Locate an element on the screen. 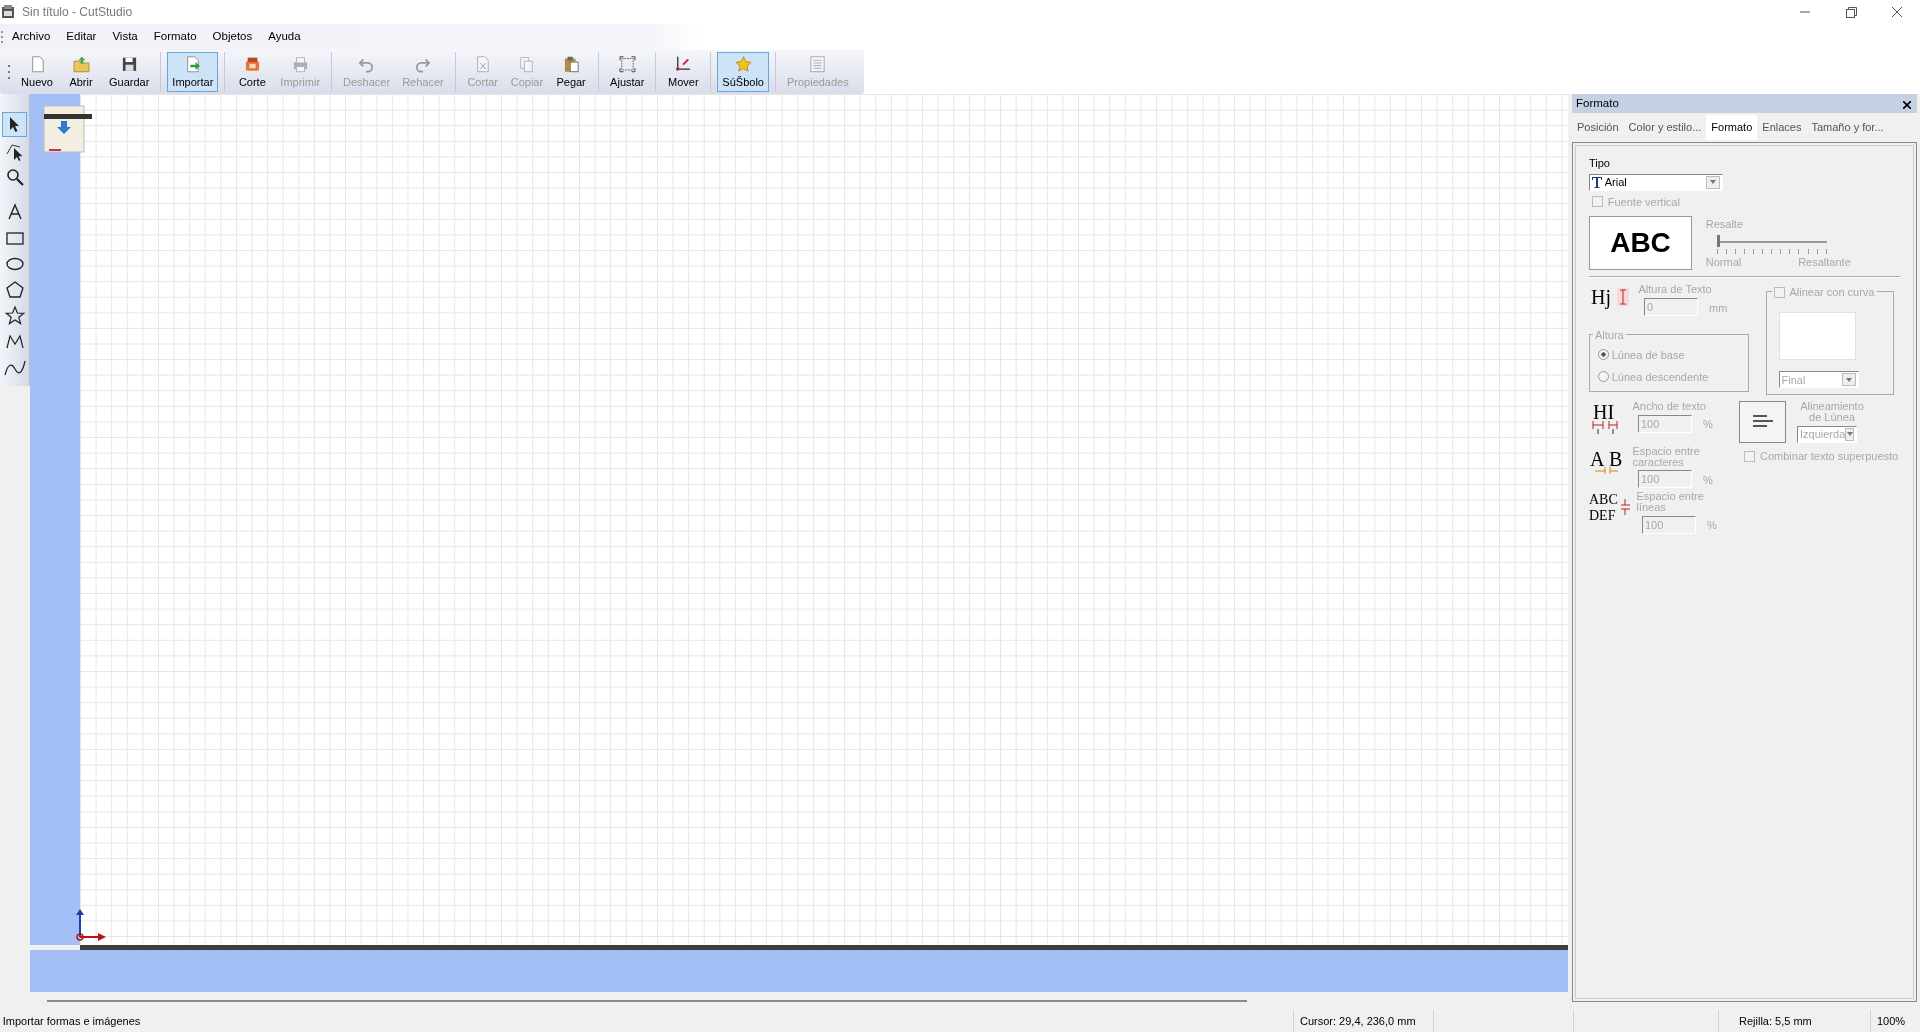  toolbar-button: SúŠbolo is located at coordinates (743, 72).